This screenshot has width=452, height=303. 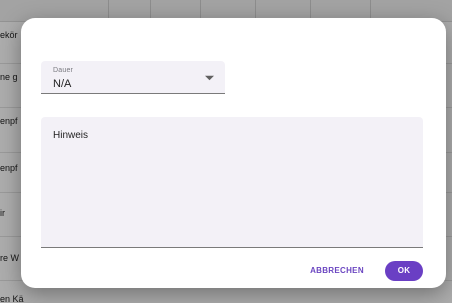 What do you see at coordinates (71, 135) in the screenshot?
I see `note-label: Hinweis` at bounding box center [71, 135].